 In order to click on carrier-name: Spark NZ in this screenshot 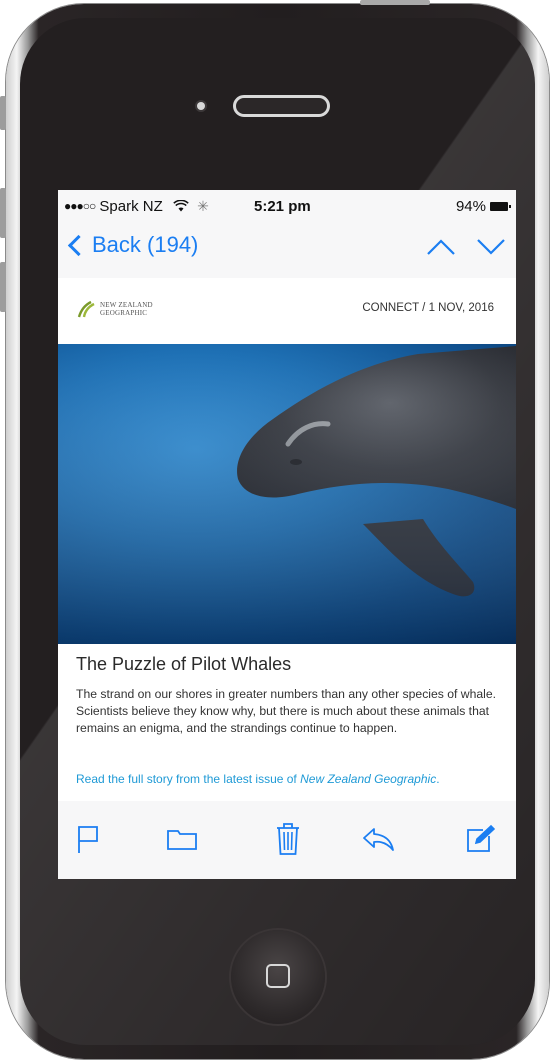, I will do `click(131, 206)`.